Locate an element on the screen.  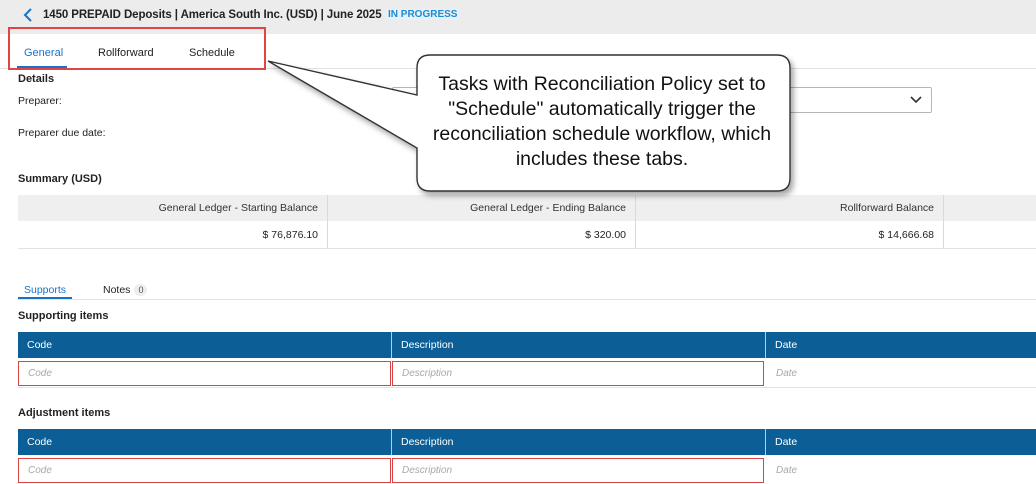
adjustment-items-heading: Adjustment items is located at coordinates (64, 413).